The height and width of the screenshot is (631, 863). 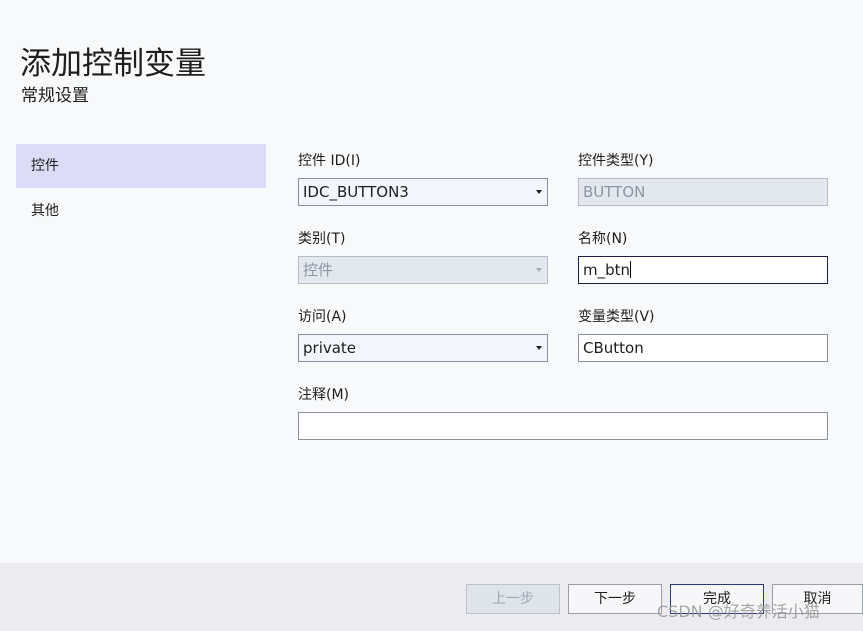 I want to click on access-value: private, so click(x=330, y=348).